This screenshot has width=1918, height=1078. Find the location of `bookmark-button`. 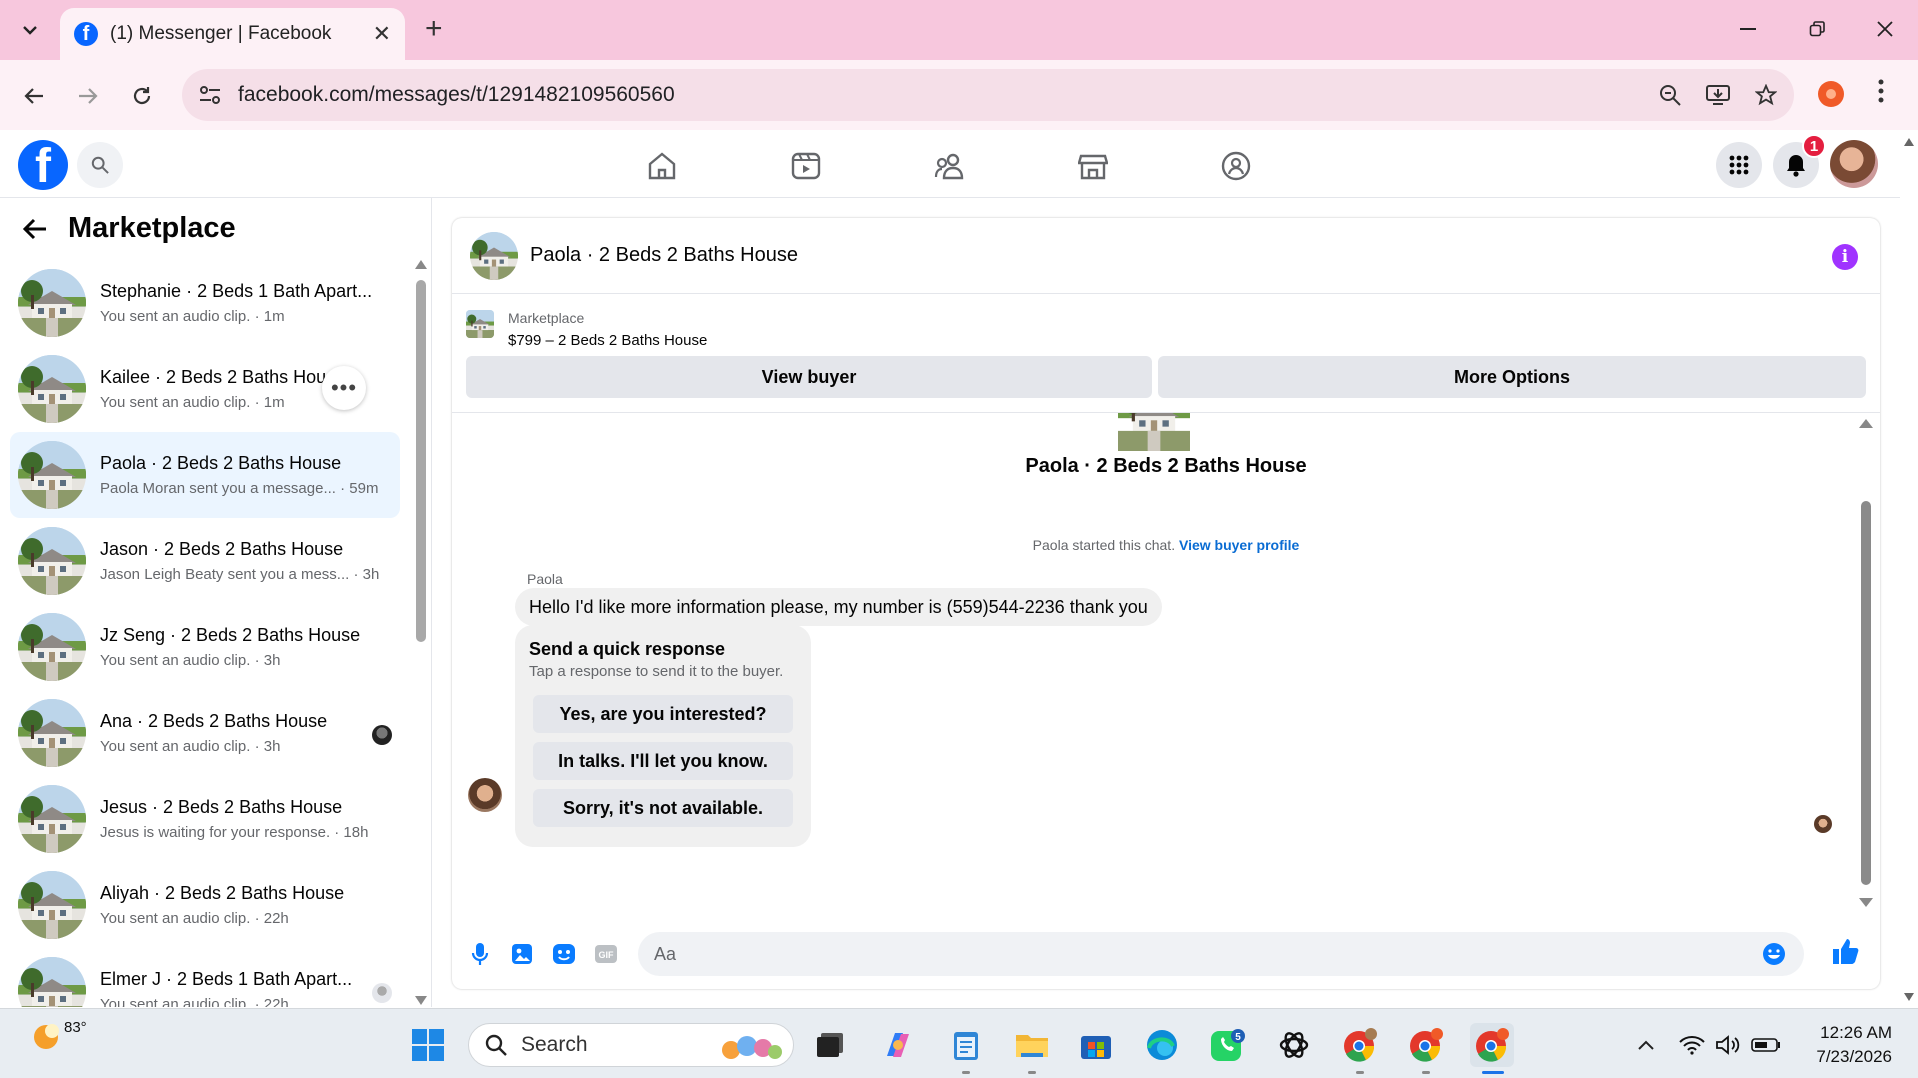

bookmark-button is located at coordinates (1766, 95).